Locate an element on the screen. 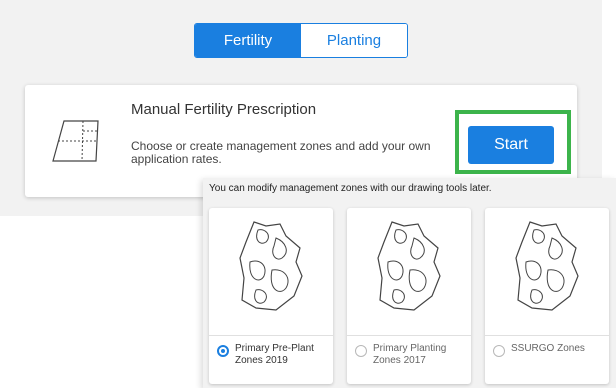  zone-radio-ssurgo is located at coordinates (499, 351).